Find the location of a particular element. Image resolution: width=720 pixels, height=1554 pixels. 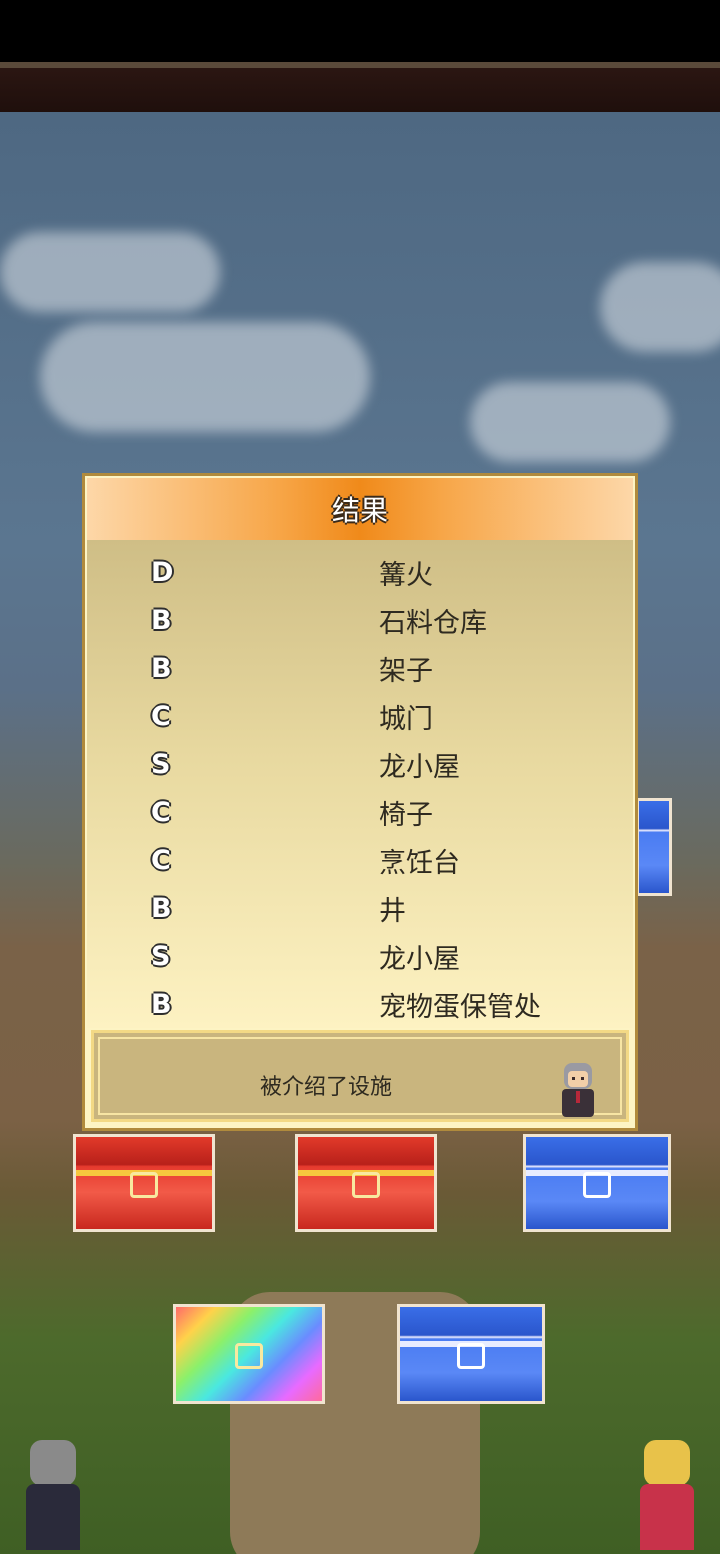

game-top-bar is located at coordinates (360, 87).